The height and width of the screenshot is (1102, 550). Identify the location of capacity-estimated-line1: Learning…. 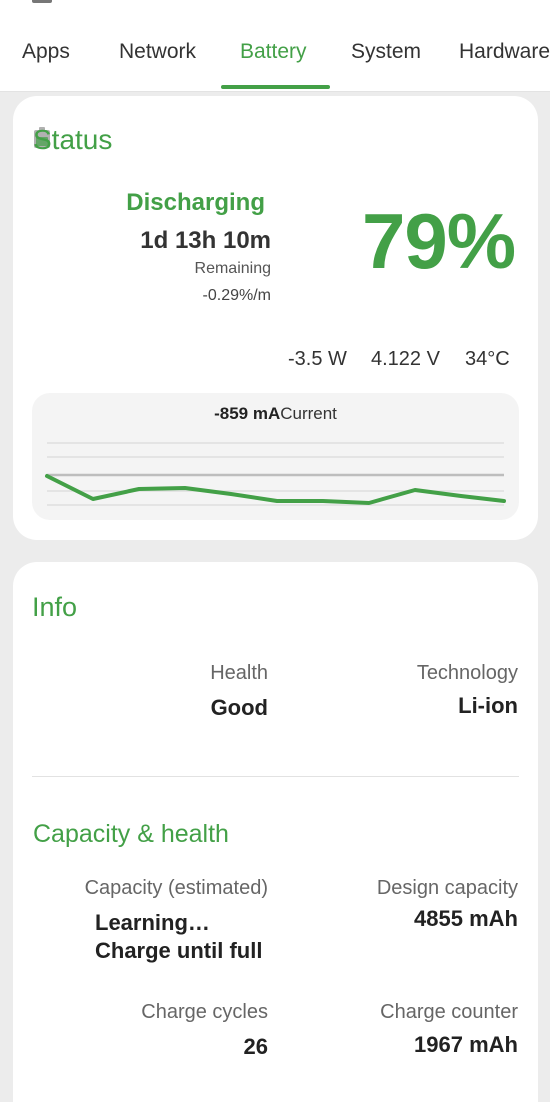
(152, 922).